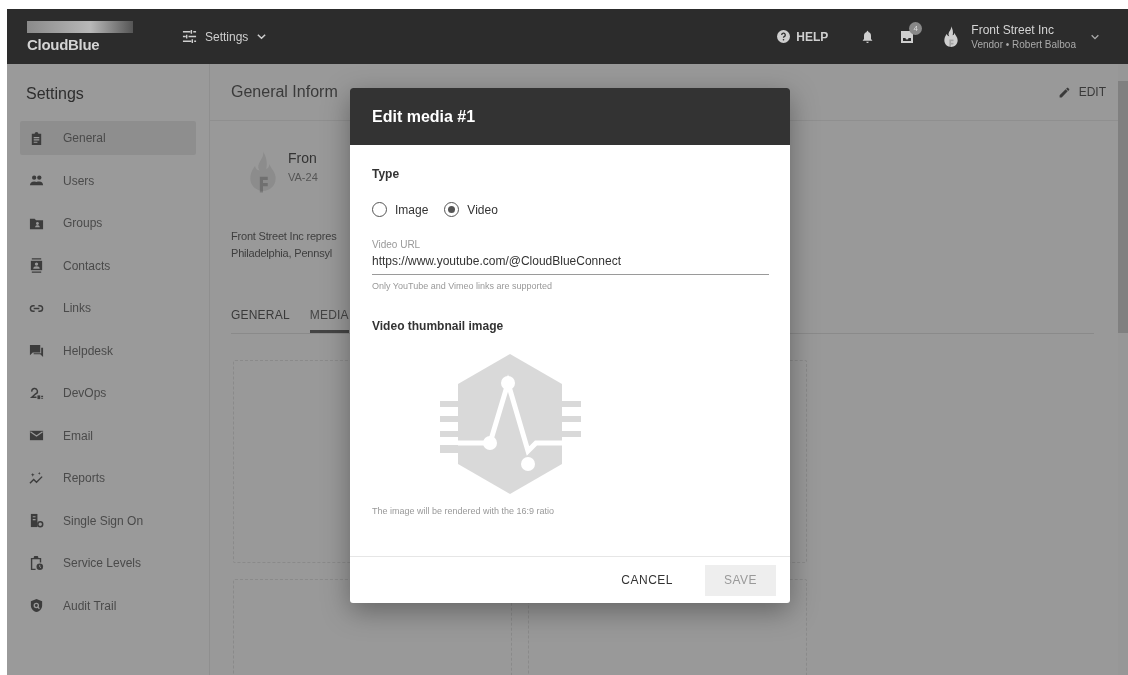 The image size is (1128, 675). What do you see at coordinates (108, 180) in the screenshot?
I see `sidebar-item: Users` at bounding box center [108, 180].